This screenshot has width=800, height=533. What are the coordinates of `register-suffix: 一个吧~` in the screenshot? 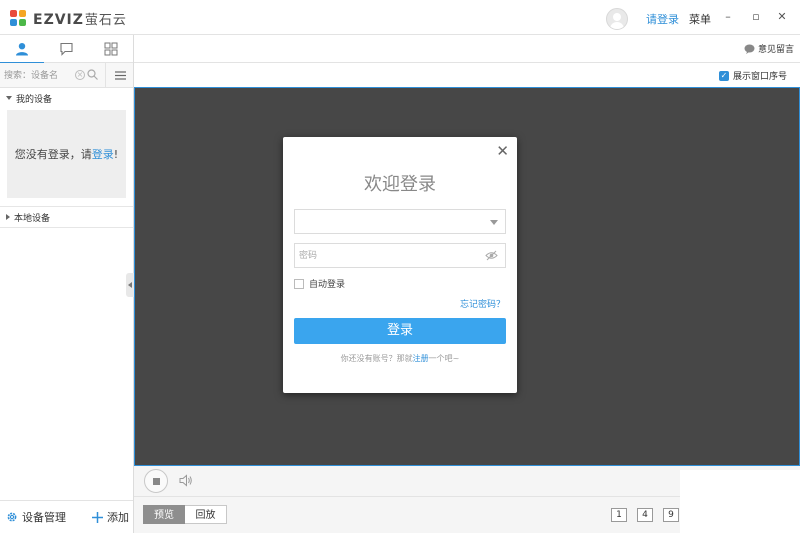 It's located at (444, 358).